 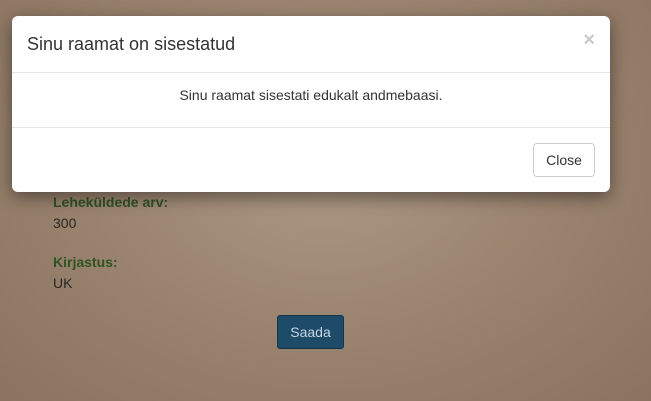 What do you see at coordinates (311, 44) in the screenshot?
I see `modal-header: Sinu raamat on sisestatud ×` at bounding box center [311, 44].